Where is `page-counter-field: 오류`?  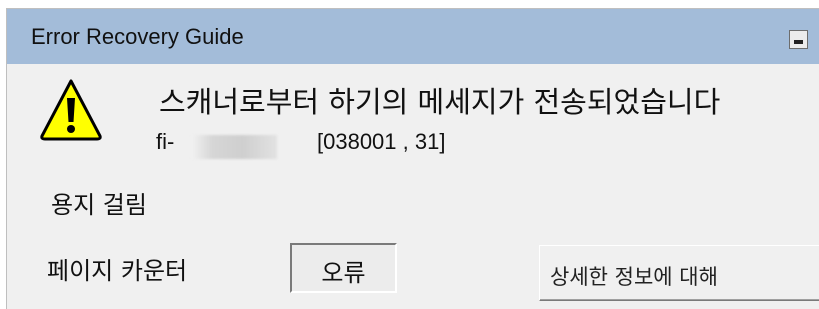
page-counter-field: 오류 is located at coordinates (343, 268).